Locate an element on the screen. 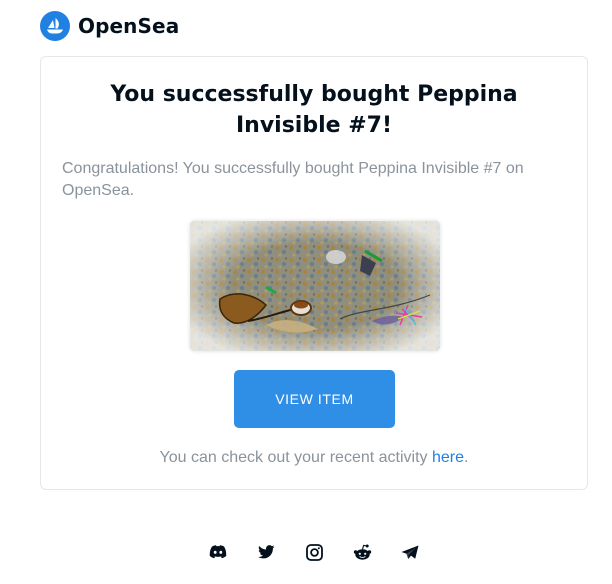  instagram-icon is located at coordinates (314, 552).